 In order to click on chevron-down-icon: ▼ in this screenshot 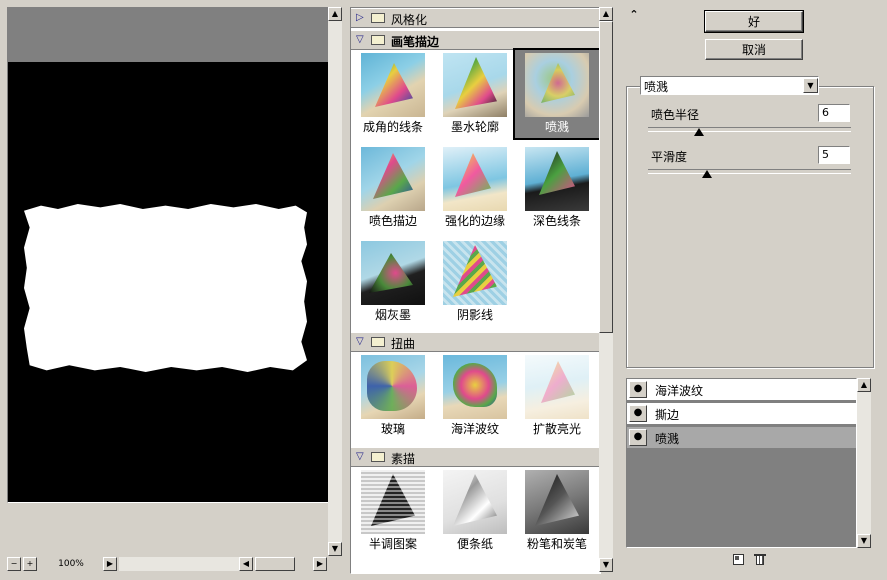, I will do `click(810, 85)`.